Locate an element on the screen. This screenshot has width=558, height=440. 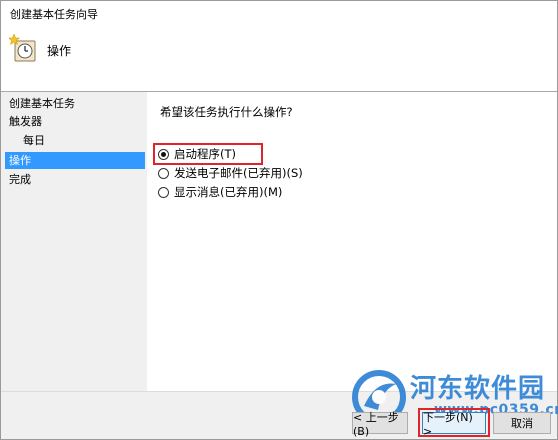
next-button-highlight-box is located at coordinates (454, 422).